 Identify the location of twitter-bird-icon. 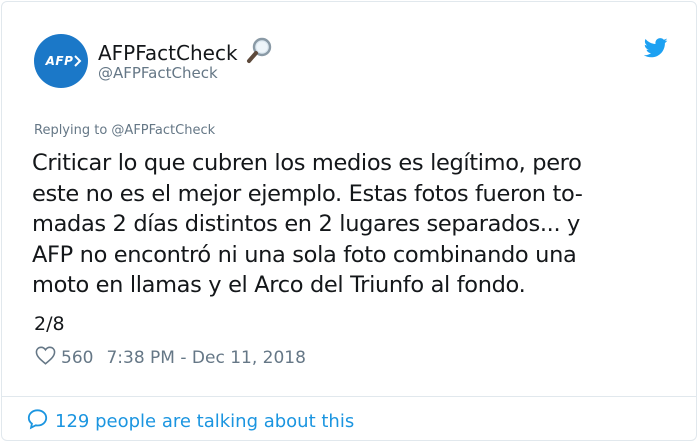
(655, 50).